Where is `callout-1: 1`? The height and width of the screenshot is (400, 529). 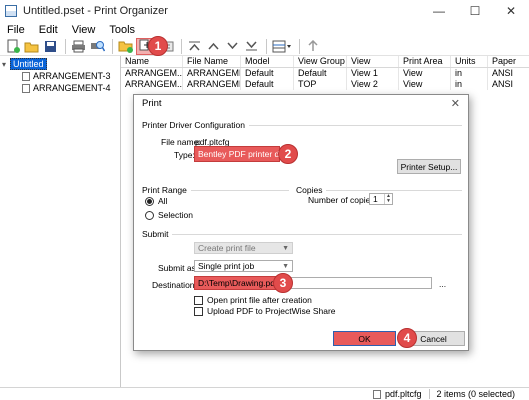 callout-1: 1 is located at coordinates (158, 46).